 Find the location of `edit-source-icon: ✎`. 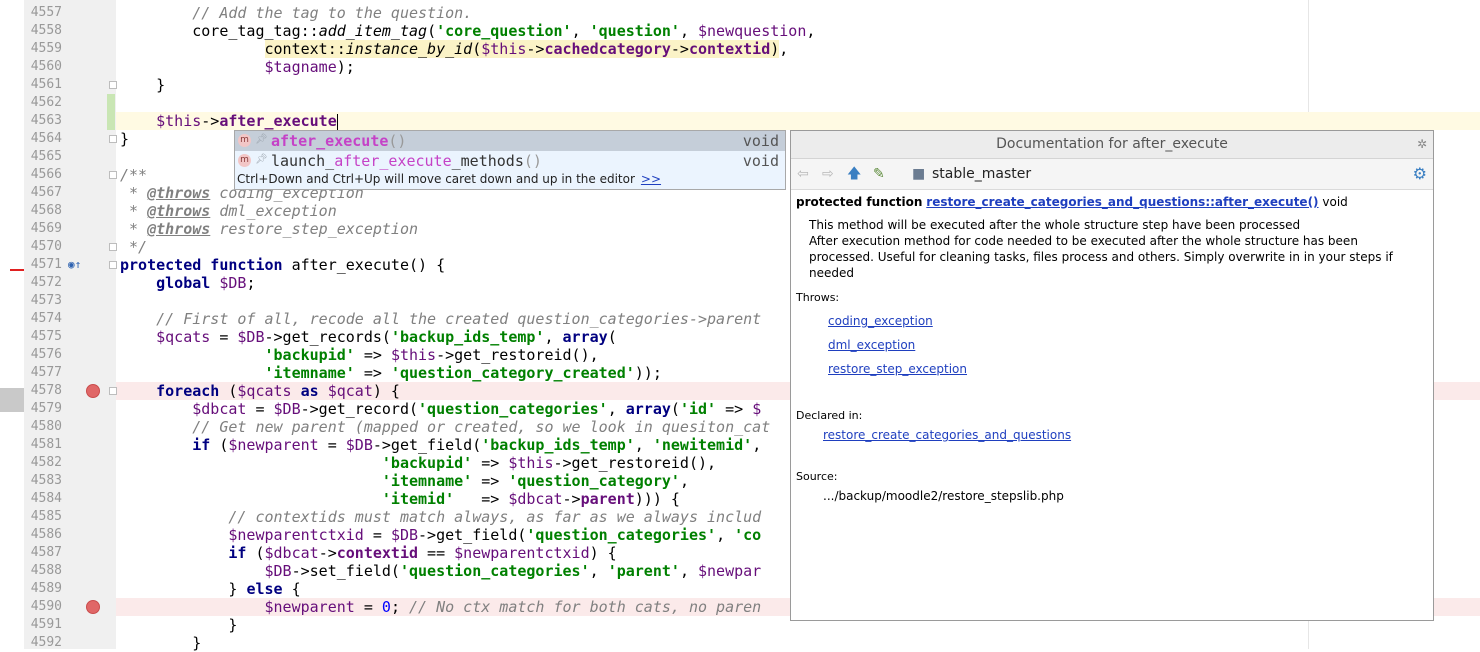

edit-source-icon: ✎ is located at coordinates (879, 174).